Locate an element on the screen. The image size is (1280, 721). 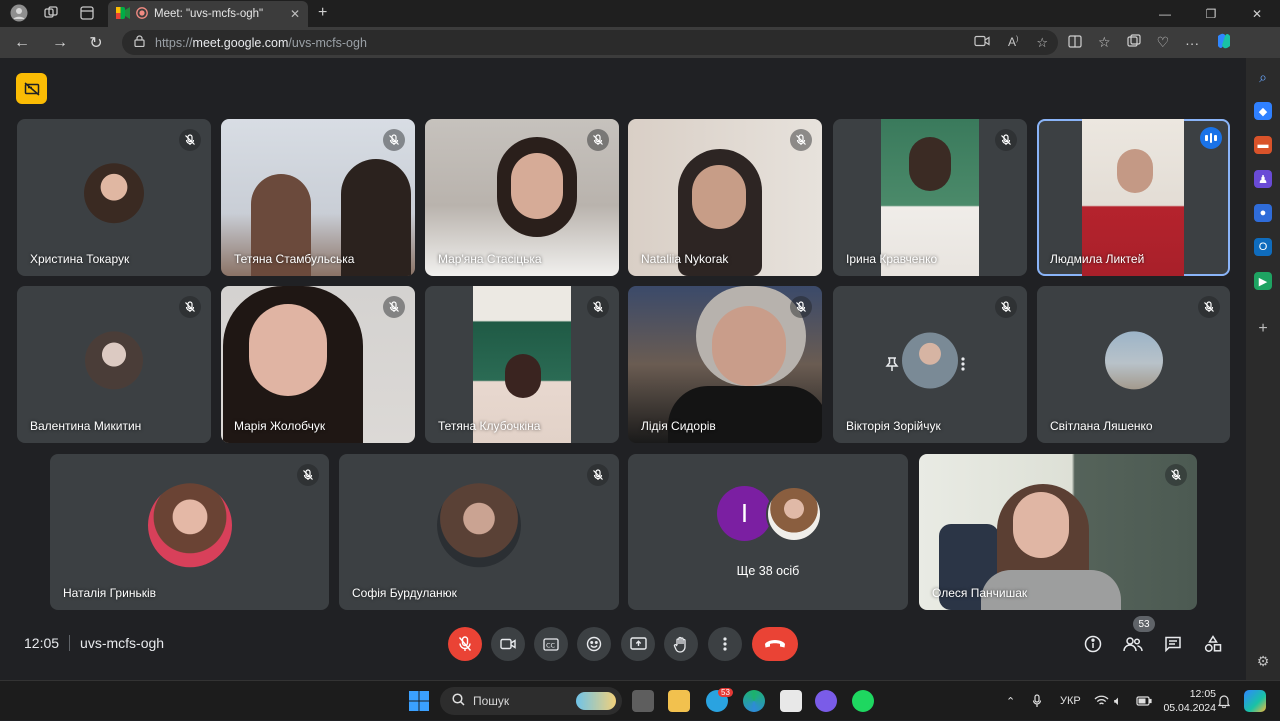
participant-tile: Наталія Гриньків is located at coordinates (189, 532).